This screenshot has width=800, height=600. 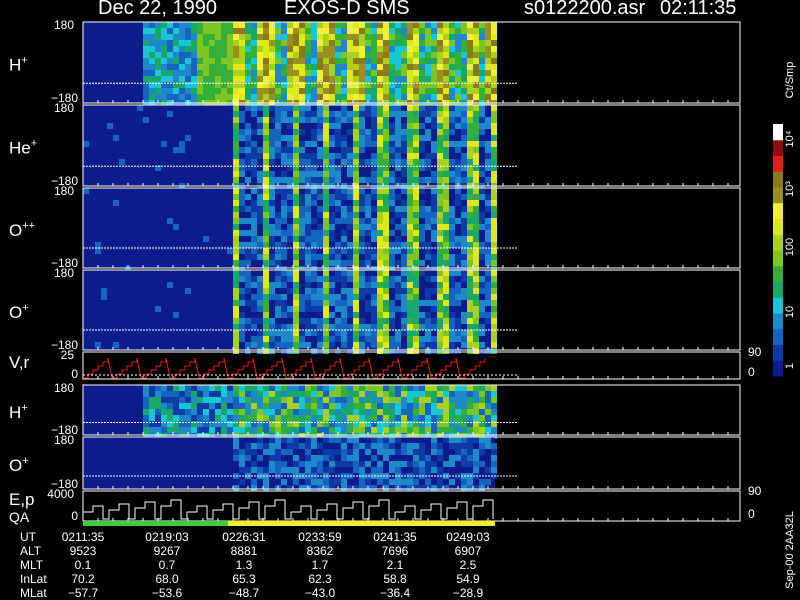 What do you see at coordinates (755, 352) in the screenshot?
I see `panel-5-rtick-top: 90` at bounding box center [755, 352].